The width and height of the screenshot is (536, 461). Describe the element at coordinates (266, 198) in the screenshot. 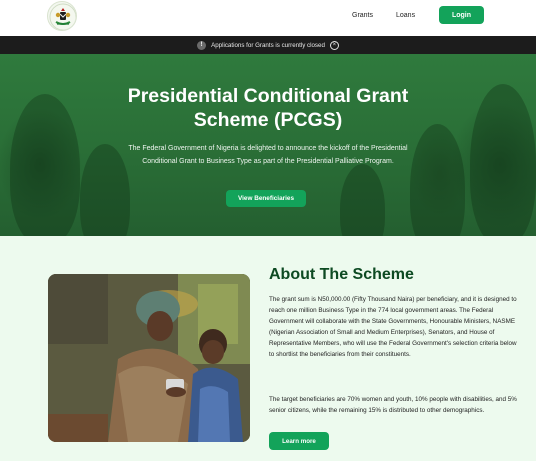

I see `view-beneficiaries-button: View Beneficiaries` at that location.